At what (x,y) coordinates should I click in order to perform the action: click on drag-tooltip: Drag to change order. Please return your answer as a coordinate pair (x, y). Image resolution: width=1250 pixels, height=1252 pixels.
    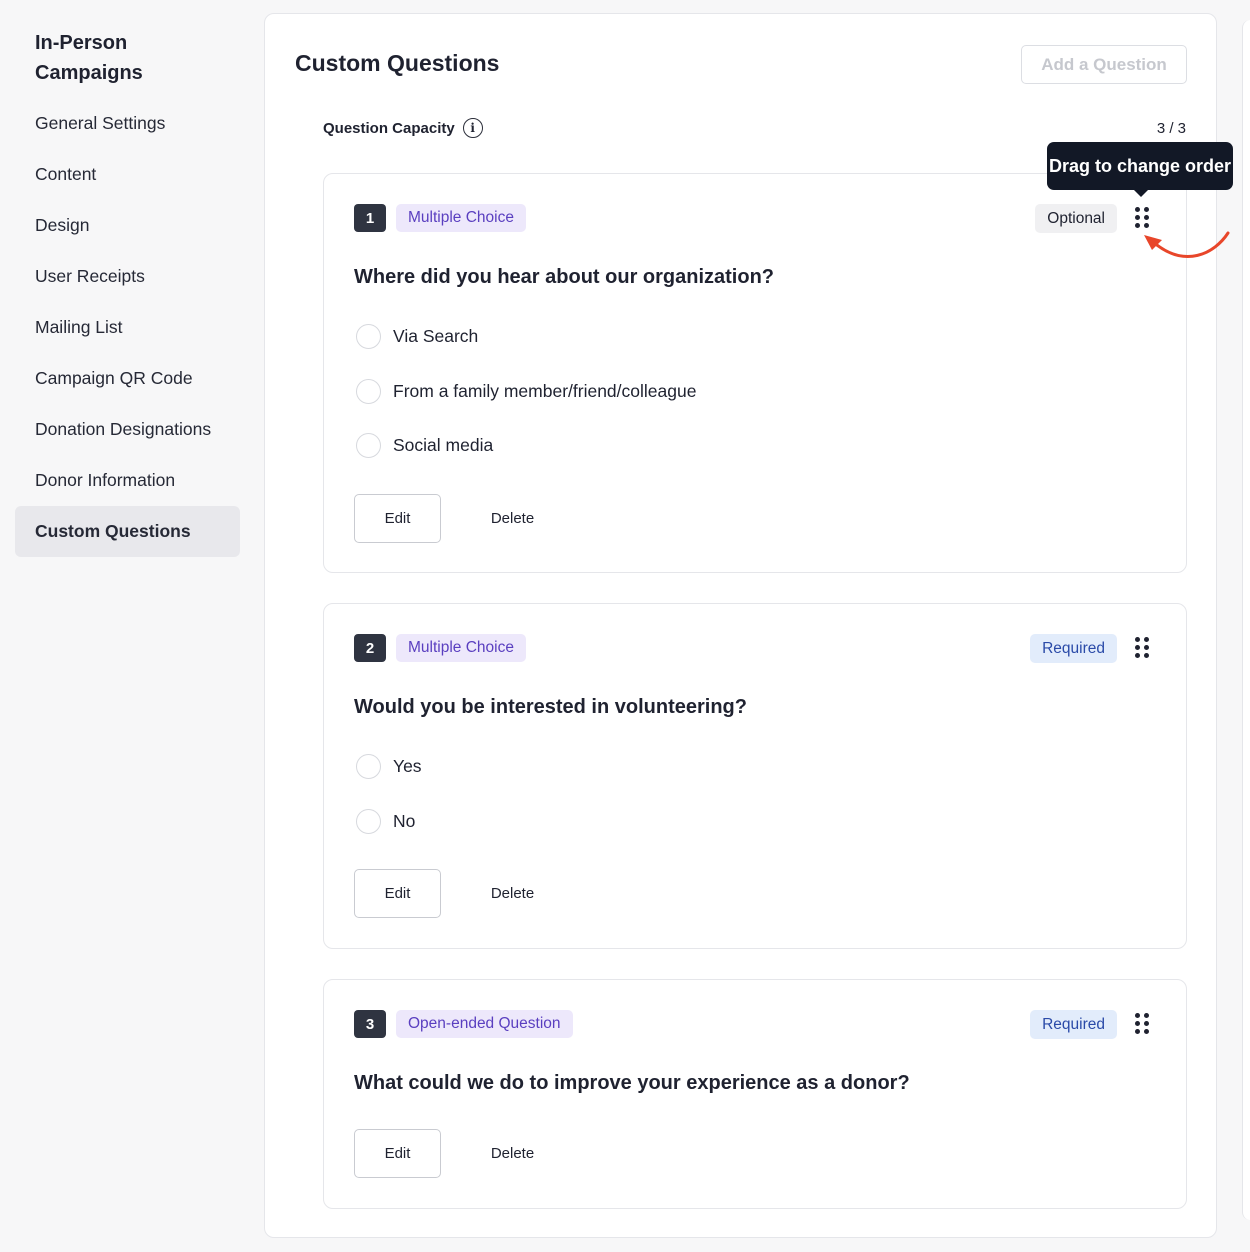
    Looking at the image, I should click on (1140, 169).